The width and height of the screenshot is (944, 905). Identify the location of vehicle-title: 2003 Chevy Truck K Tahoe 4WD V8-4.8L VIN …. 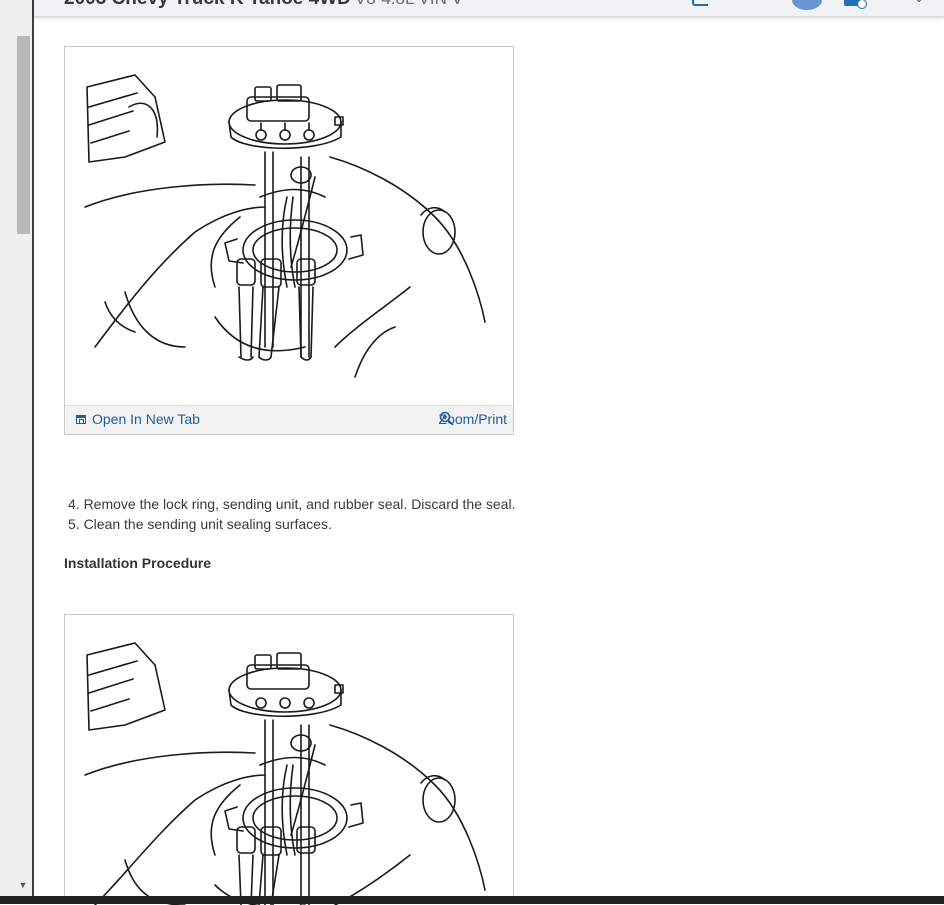
(263, 5).